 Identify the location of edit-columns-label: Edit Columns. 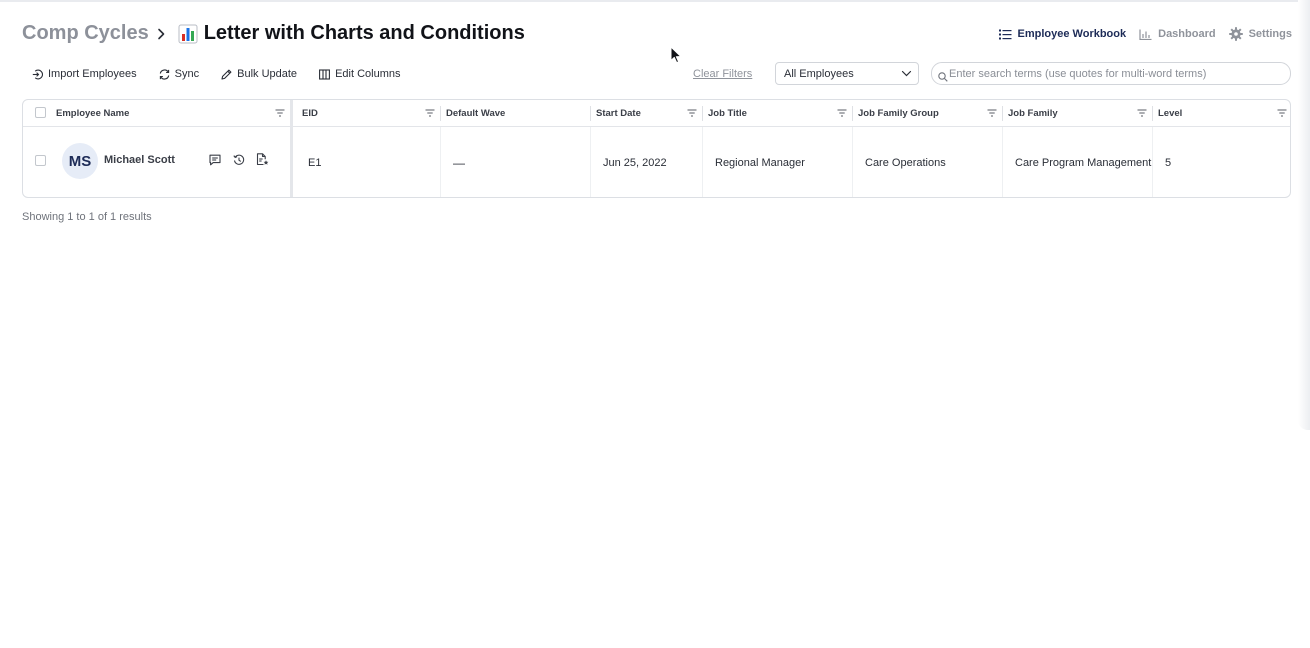
(368, 74).